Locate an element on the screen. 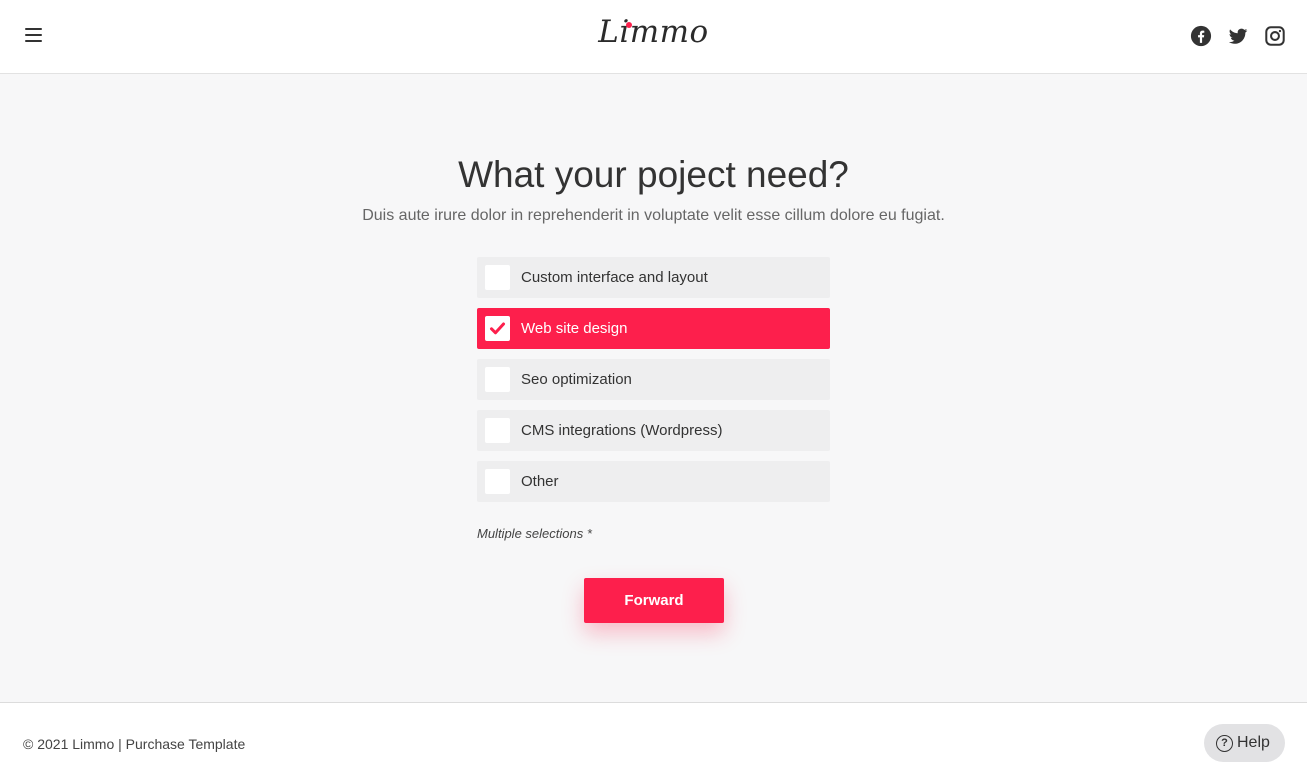  instagram-icon is located at coordinates (1275, 36).